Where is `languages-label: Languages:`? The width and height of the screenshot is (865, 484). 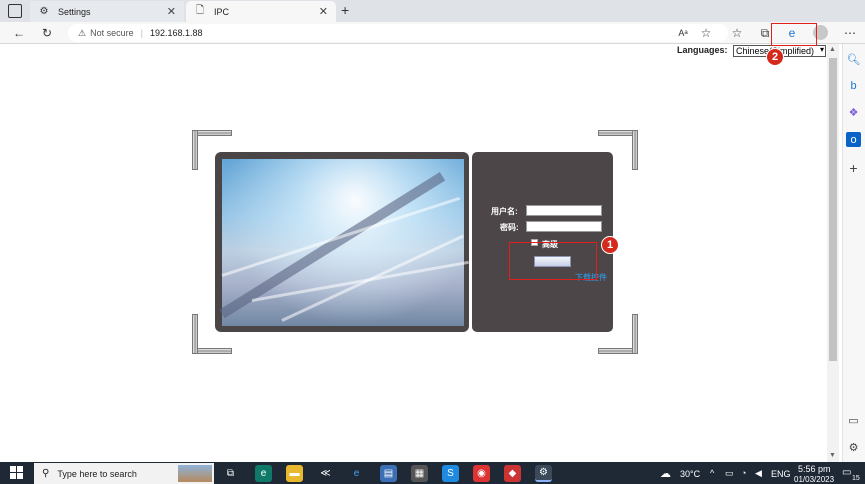 languages-label: Languages: is located at coordinates (702, 50).